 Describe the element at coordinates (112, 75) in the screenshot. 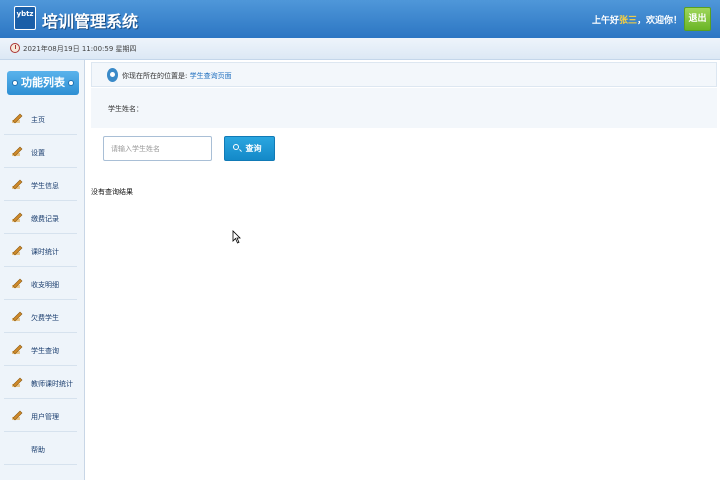

I see `location-pin-icon` at that location.